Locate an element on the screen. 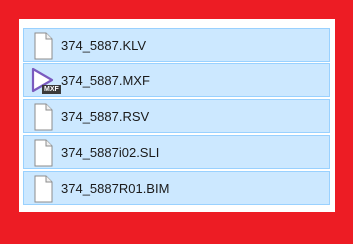  file-name: 374_5887.KLV is located at coordinates (104, 45).